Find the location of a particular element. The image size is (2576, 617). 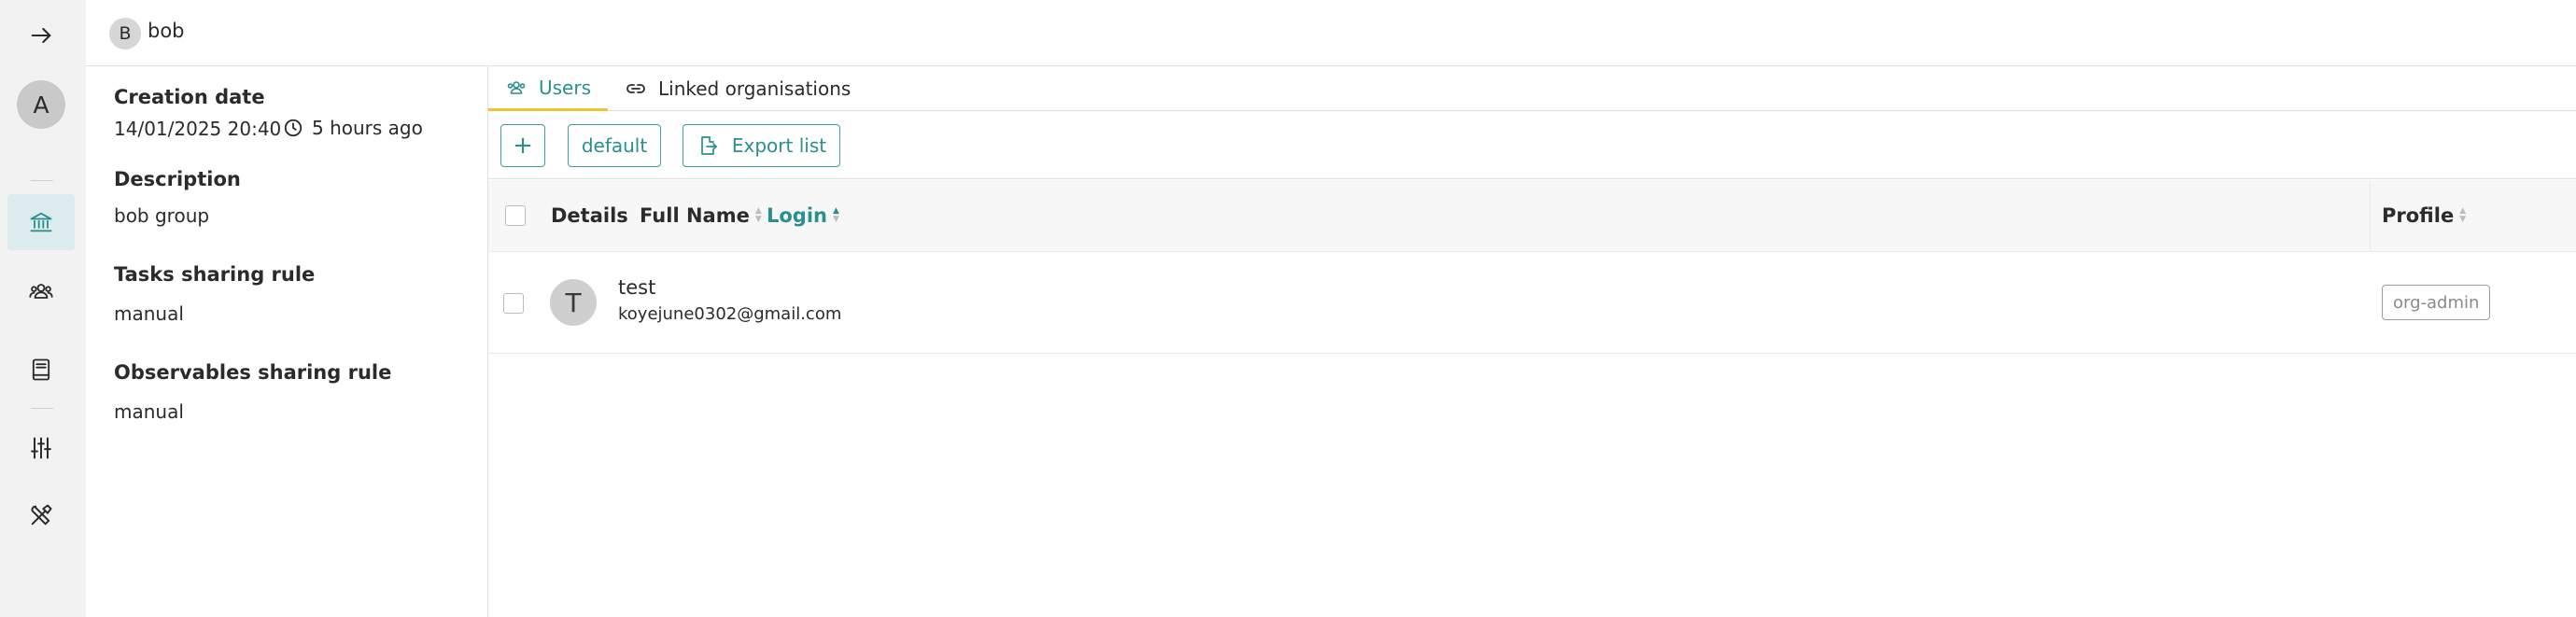

column-profile: Profile ▲ ▼ is located at coordinates (2424, 215).